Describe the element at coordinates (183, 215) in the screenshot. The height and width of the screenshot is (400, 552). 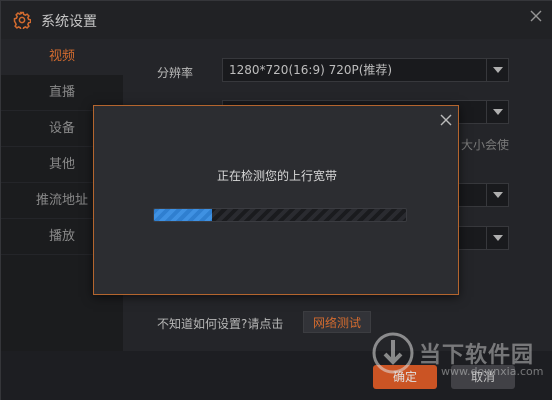
I see `upload-progress-fill` at that location.